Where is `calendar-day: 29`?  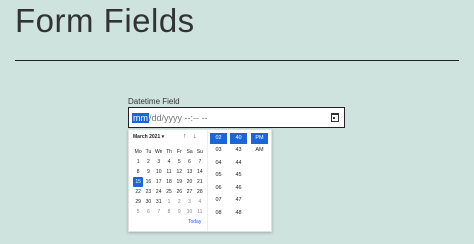
calendar-day: 29 is located at coordinates (138, 202).